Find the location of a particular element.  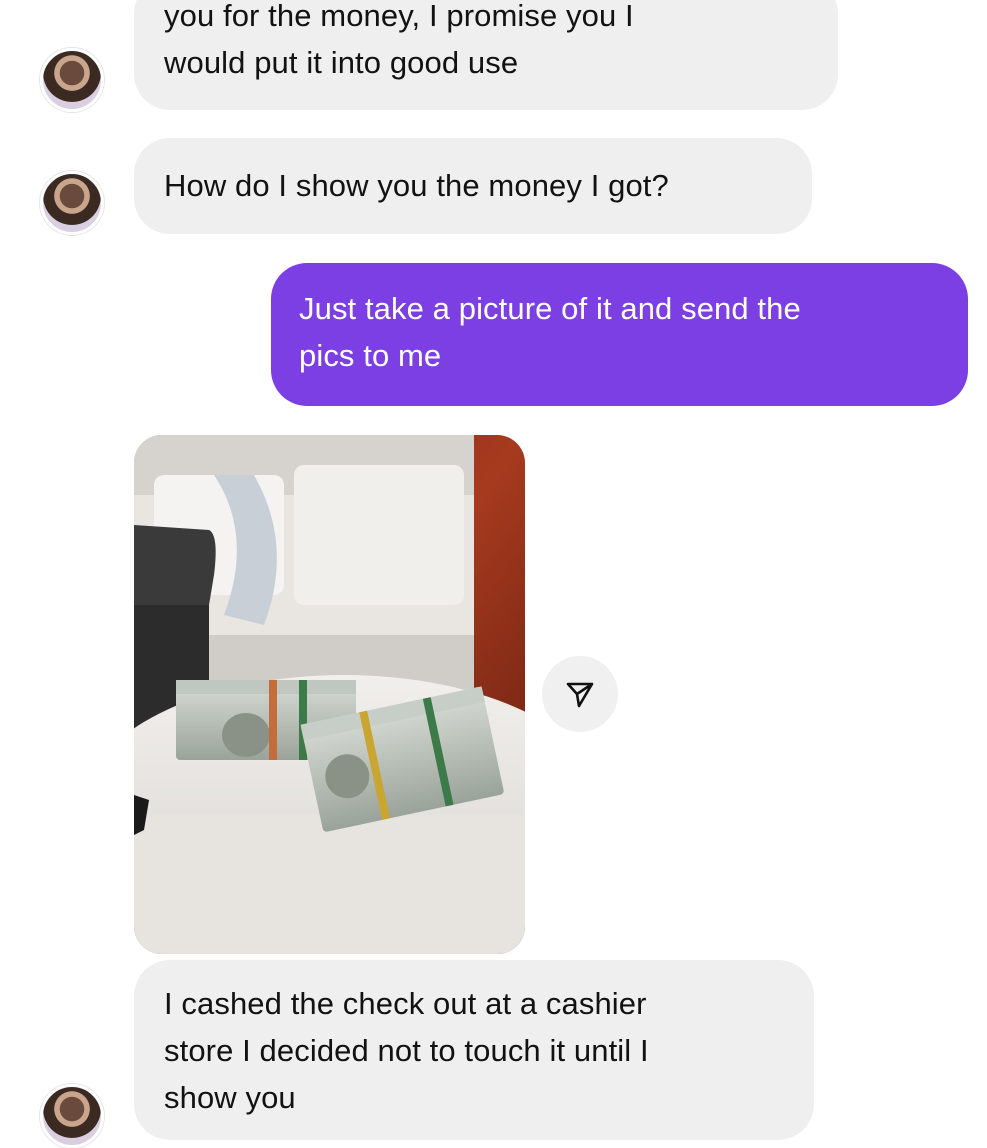

share-button is located at coordinates (580, 694).